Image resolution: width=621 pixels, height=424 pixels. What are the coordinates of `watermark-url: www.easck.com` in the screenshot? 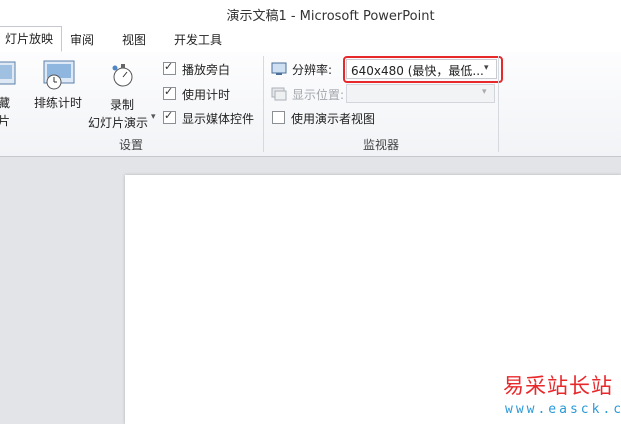 It's located at (563, 409).